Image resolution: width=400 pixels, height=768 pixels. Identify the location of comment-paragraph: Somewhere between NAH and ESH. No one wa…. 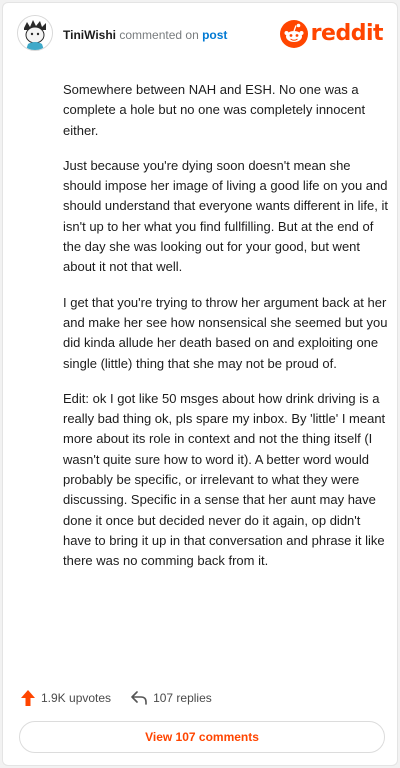
(214, 110).